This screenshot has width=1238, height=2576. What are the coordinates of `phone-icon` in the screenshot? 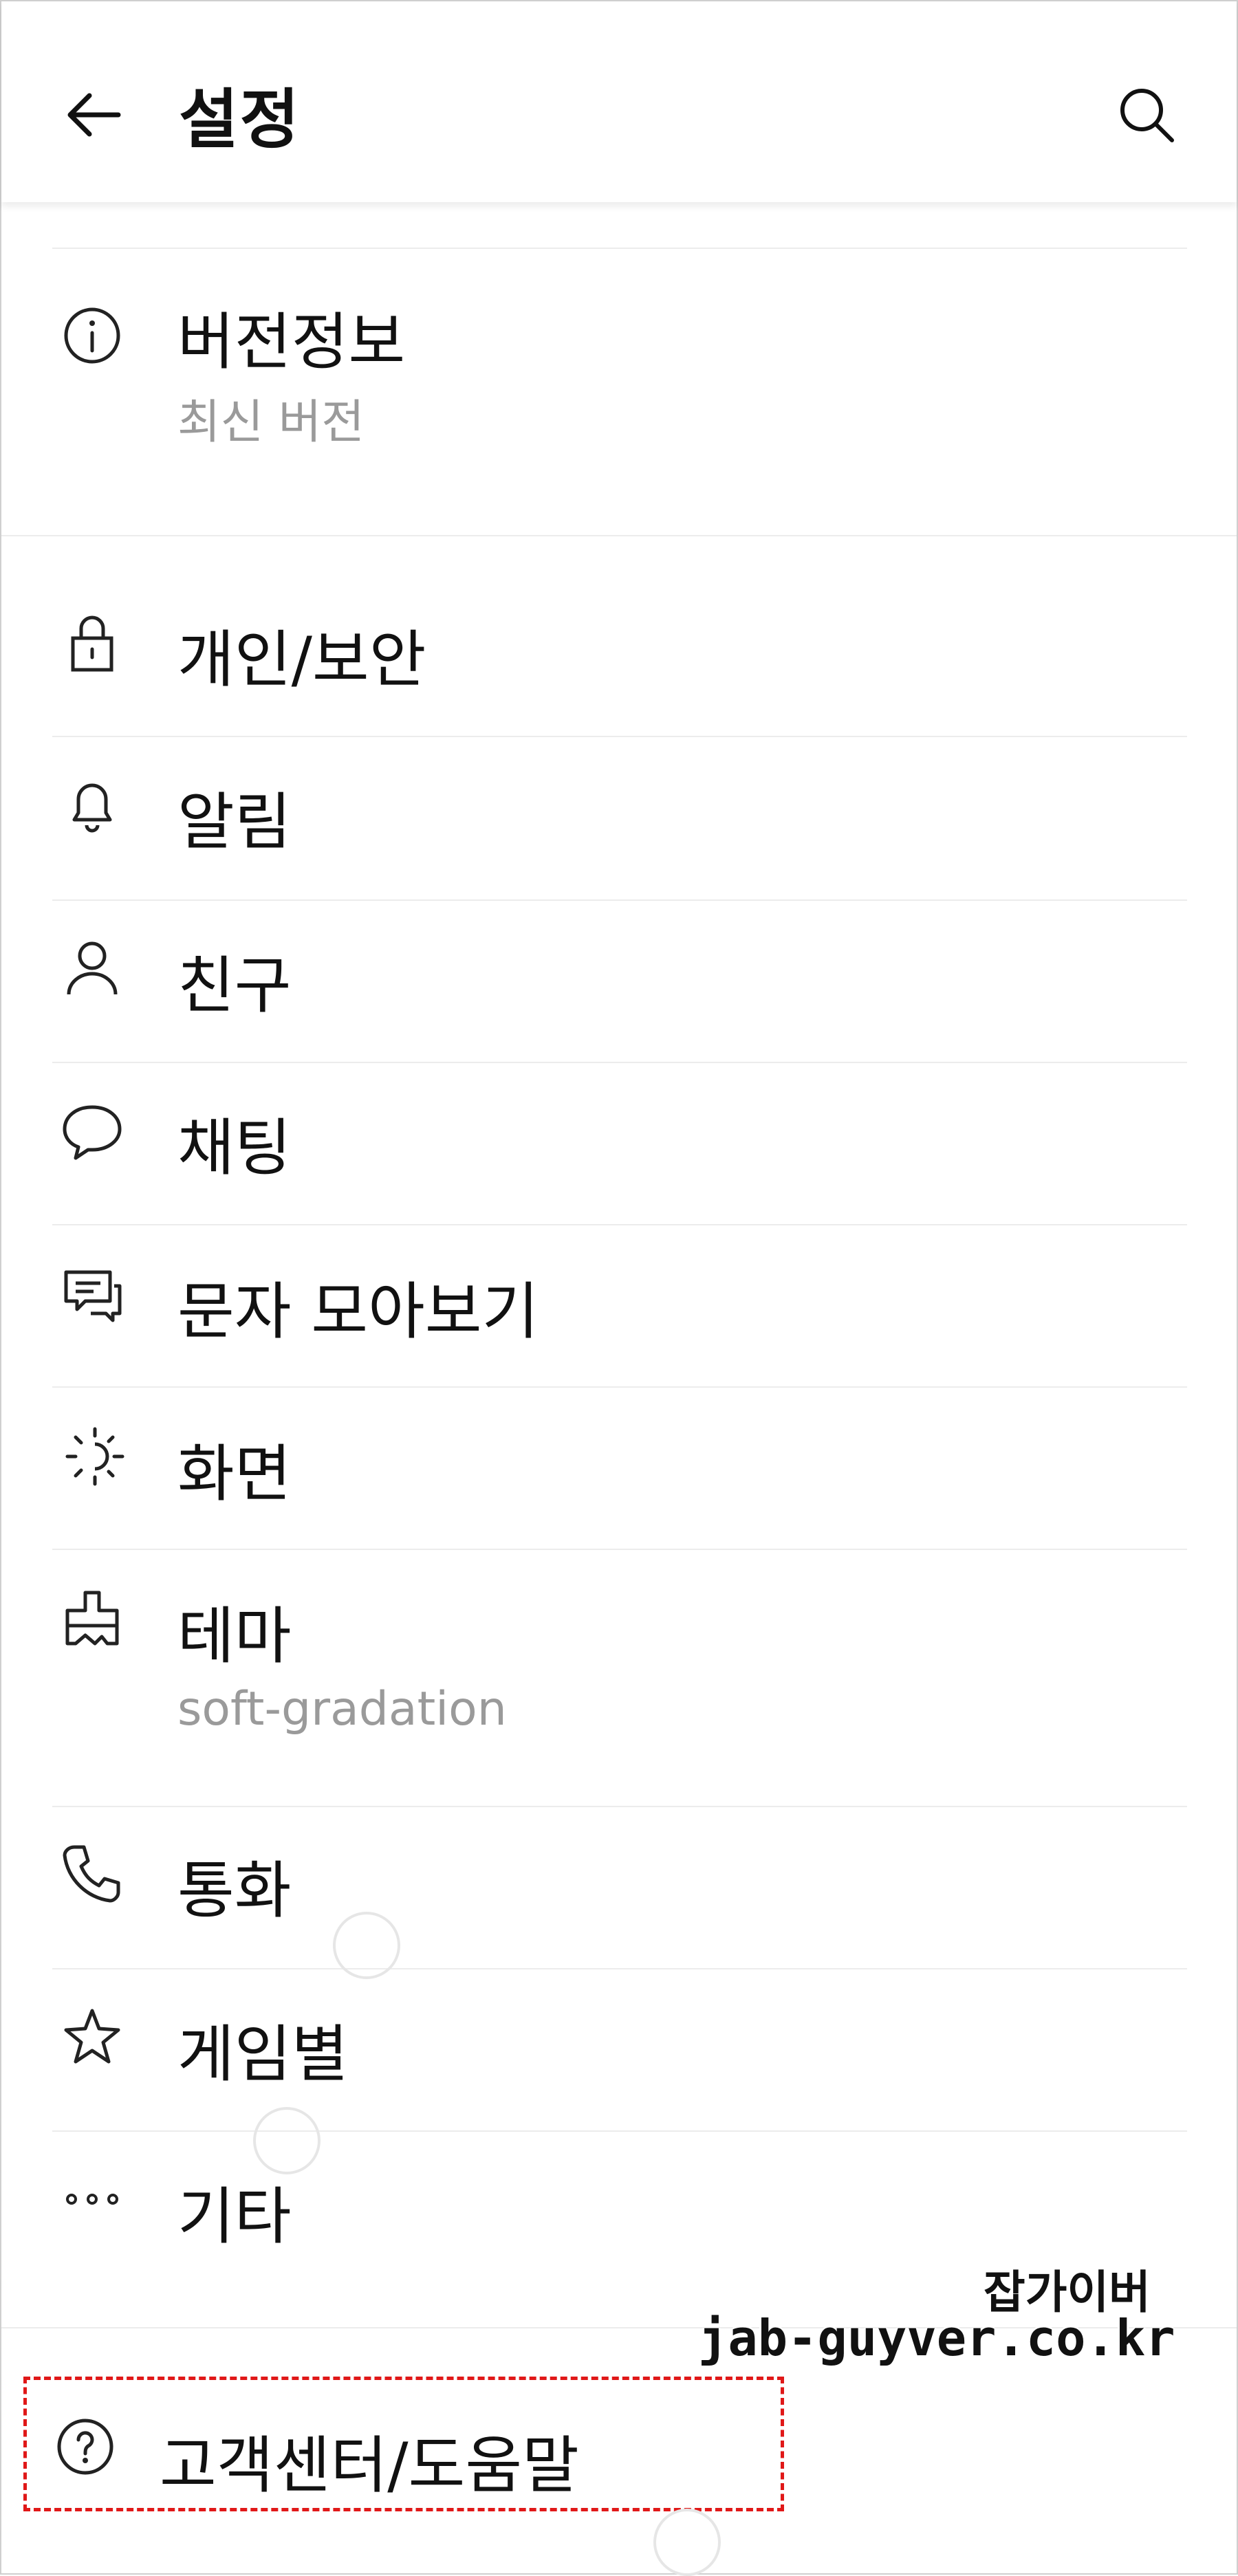 It's located at (92, 1874).